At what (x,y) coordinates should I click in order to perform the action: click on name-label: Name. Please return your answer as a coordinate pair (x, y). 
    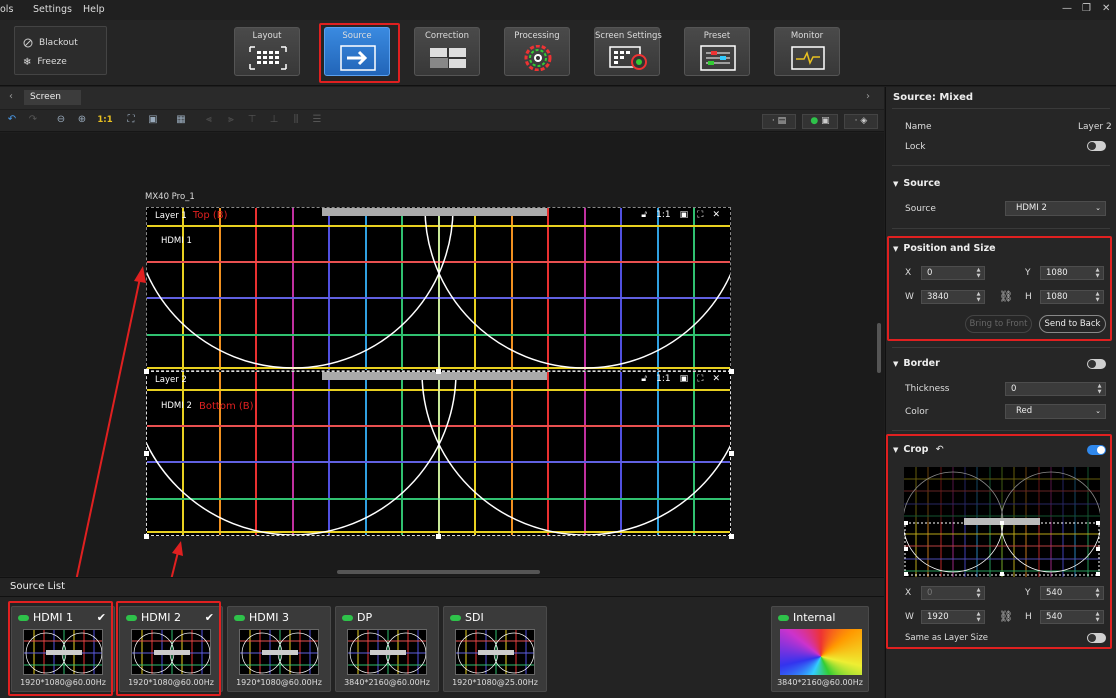
    Looking at the image, I should click on (918, 127).